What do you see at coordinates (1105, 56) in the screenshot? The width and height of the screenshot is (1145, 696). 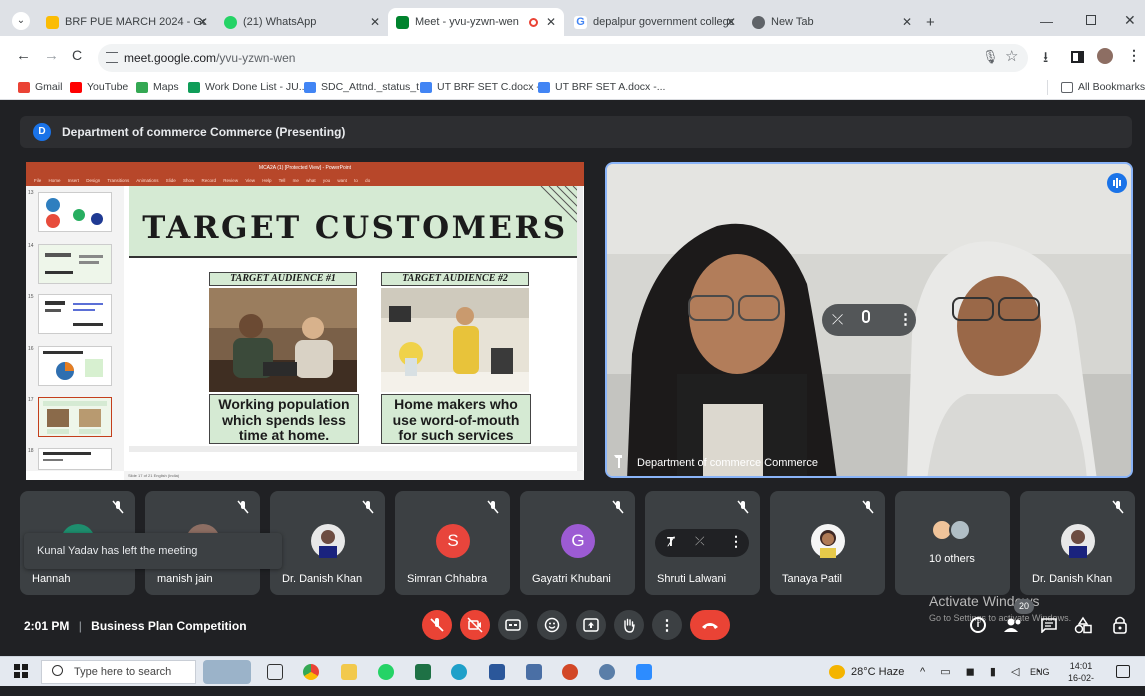 I see `profile-avatar` at bounding box center [1105, 56].